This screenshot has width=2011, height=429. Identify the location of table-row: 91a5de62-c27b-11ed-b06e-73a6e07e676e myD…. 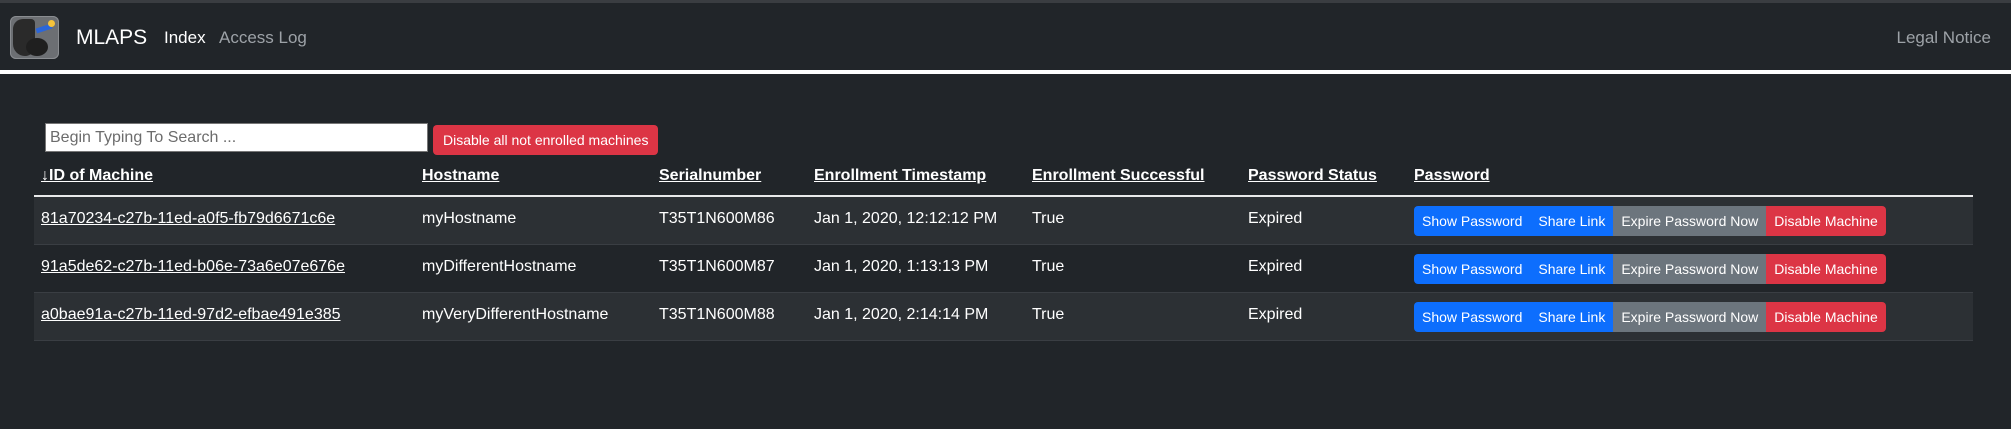
(1003, 269).